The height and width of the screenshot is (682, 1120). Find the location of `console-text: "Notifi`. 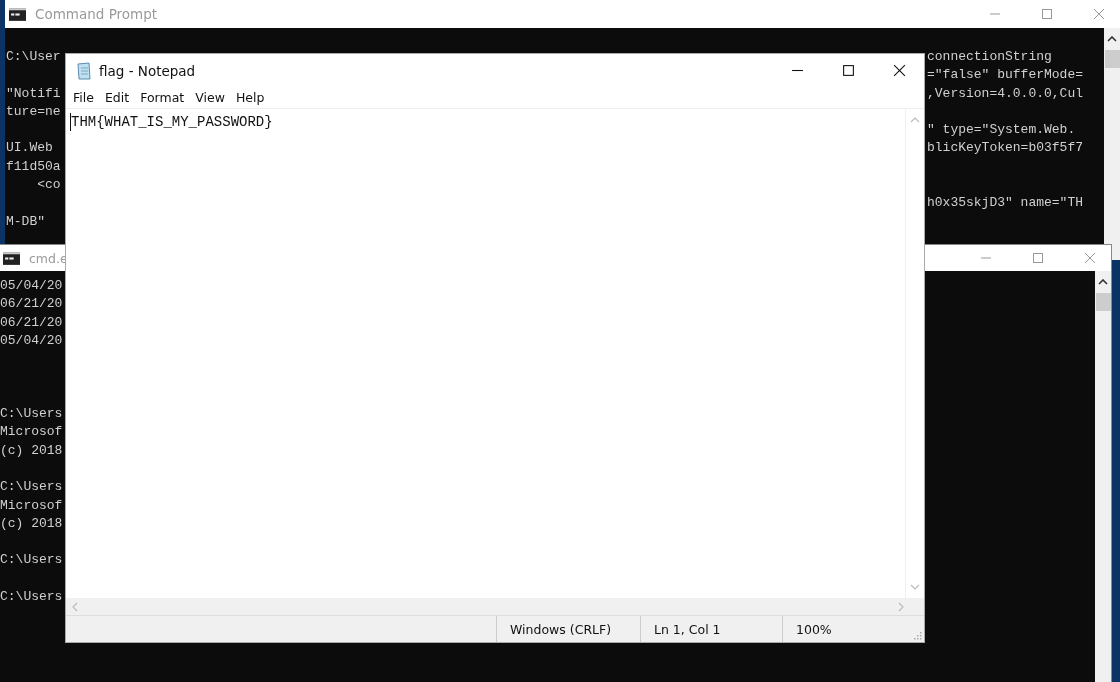

console-text: "Notifi is located at coordinates (33, 93).